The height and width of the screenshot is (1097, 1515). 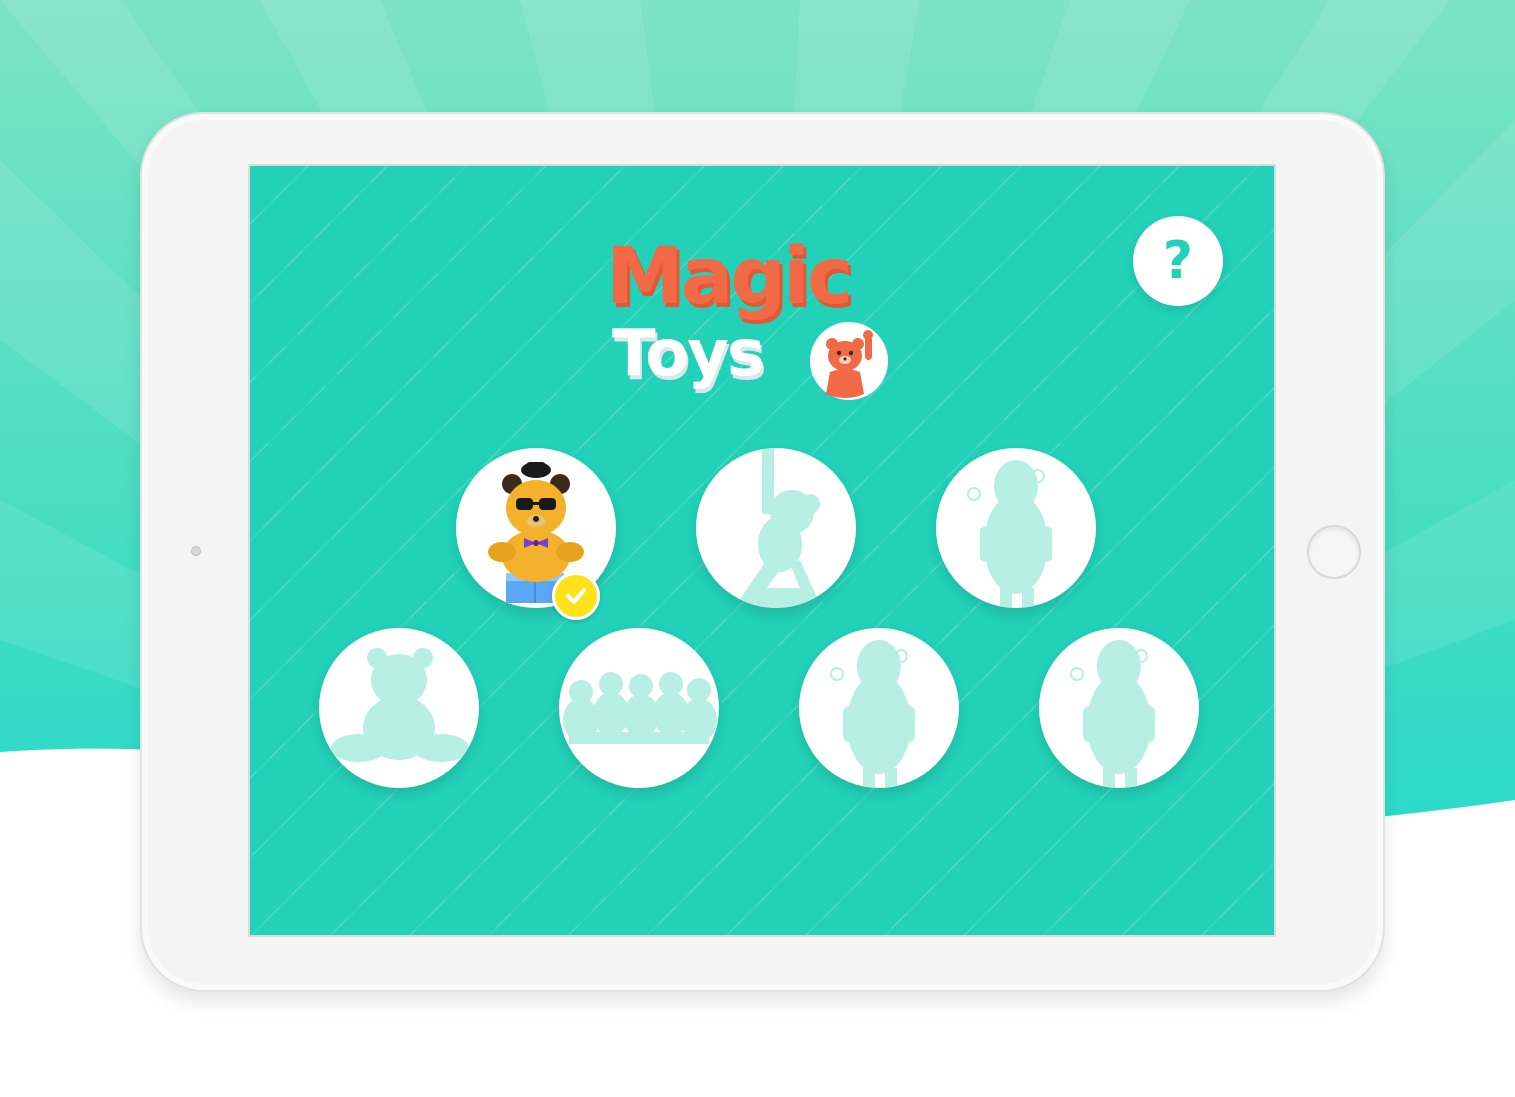 I want to click on toy-bear-unlocked, so click(x=536, y=534).